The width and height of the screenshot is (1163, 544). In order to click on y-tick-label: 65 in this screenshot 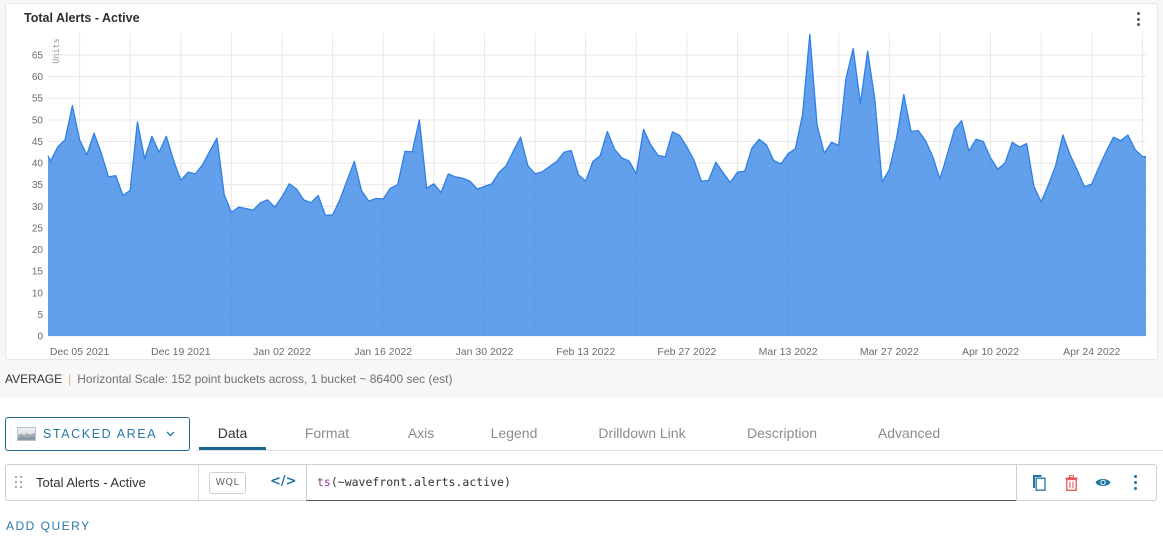, I will do `click(38, 56)`.